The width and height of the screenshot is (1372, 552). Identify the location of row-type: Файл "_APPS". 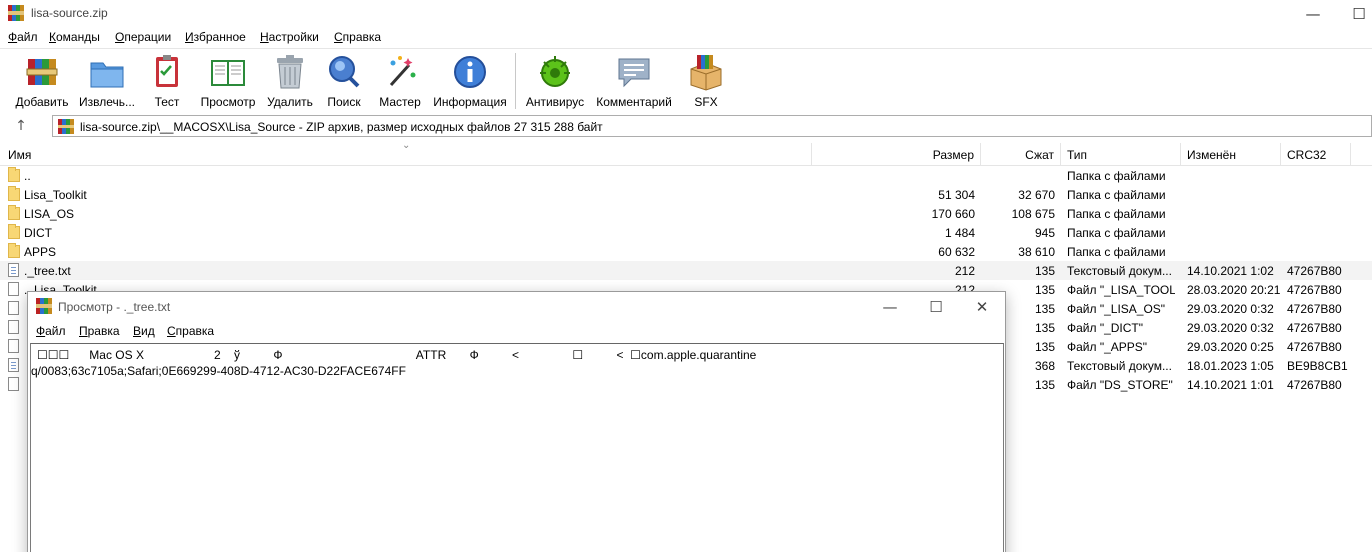
(1107, 347).